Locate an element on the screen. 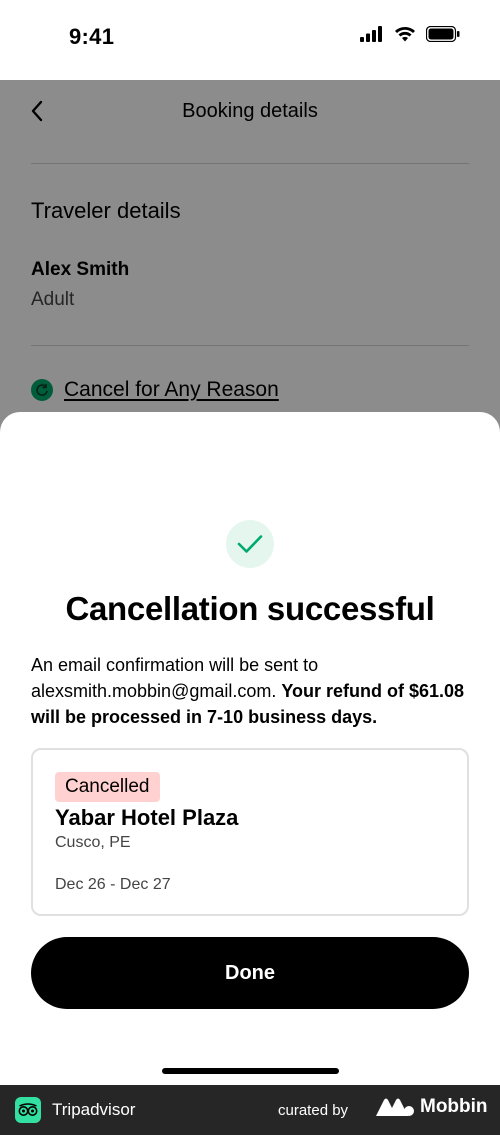 The height and width of the screenshot is (1135, 500). home-indicator is located at coordinates (250, 1071).